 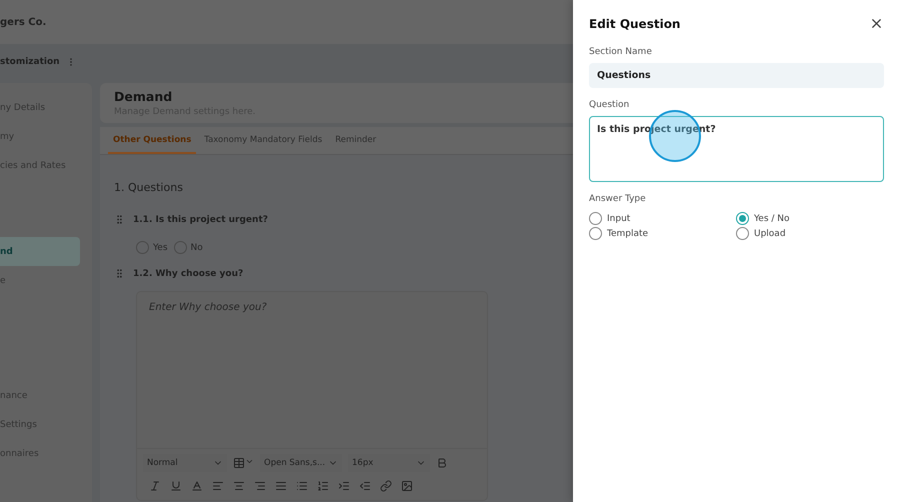 What do you see at coordinates (263, 140) in the screenshot?
I see `tab: Taxonomy Mandatory Fields` at bounding box center [263, 140].